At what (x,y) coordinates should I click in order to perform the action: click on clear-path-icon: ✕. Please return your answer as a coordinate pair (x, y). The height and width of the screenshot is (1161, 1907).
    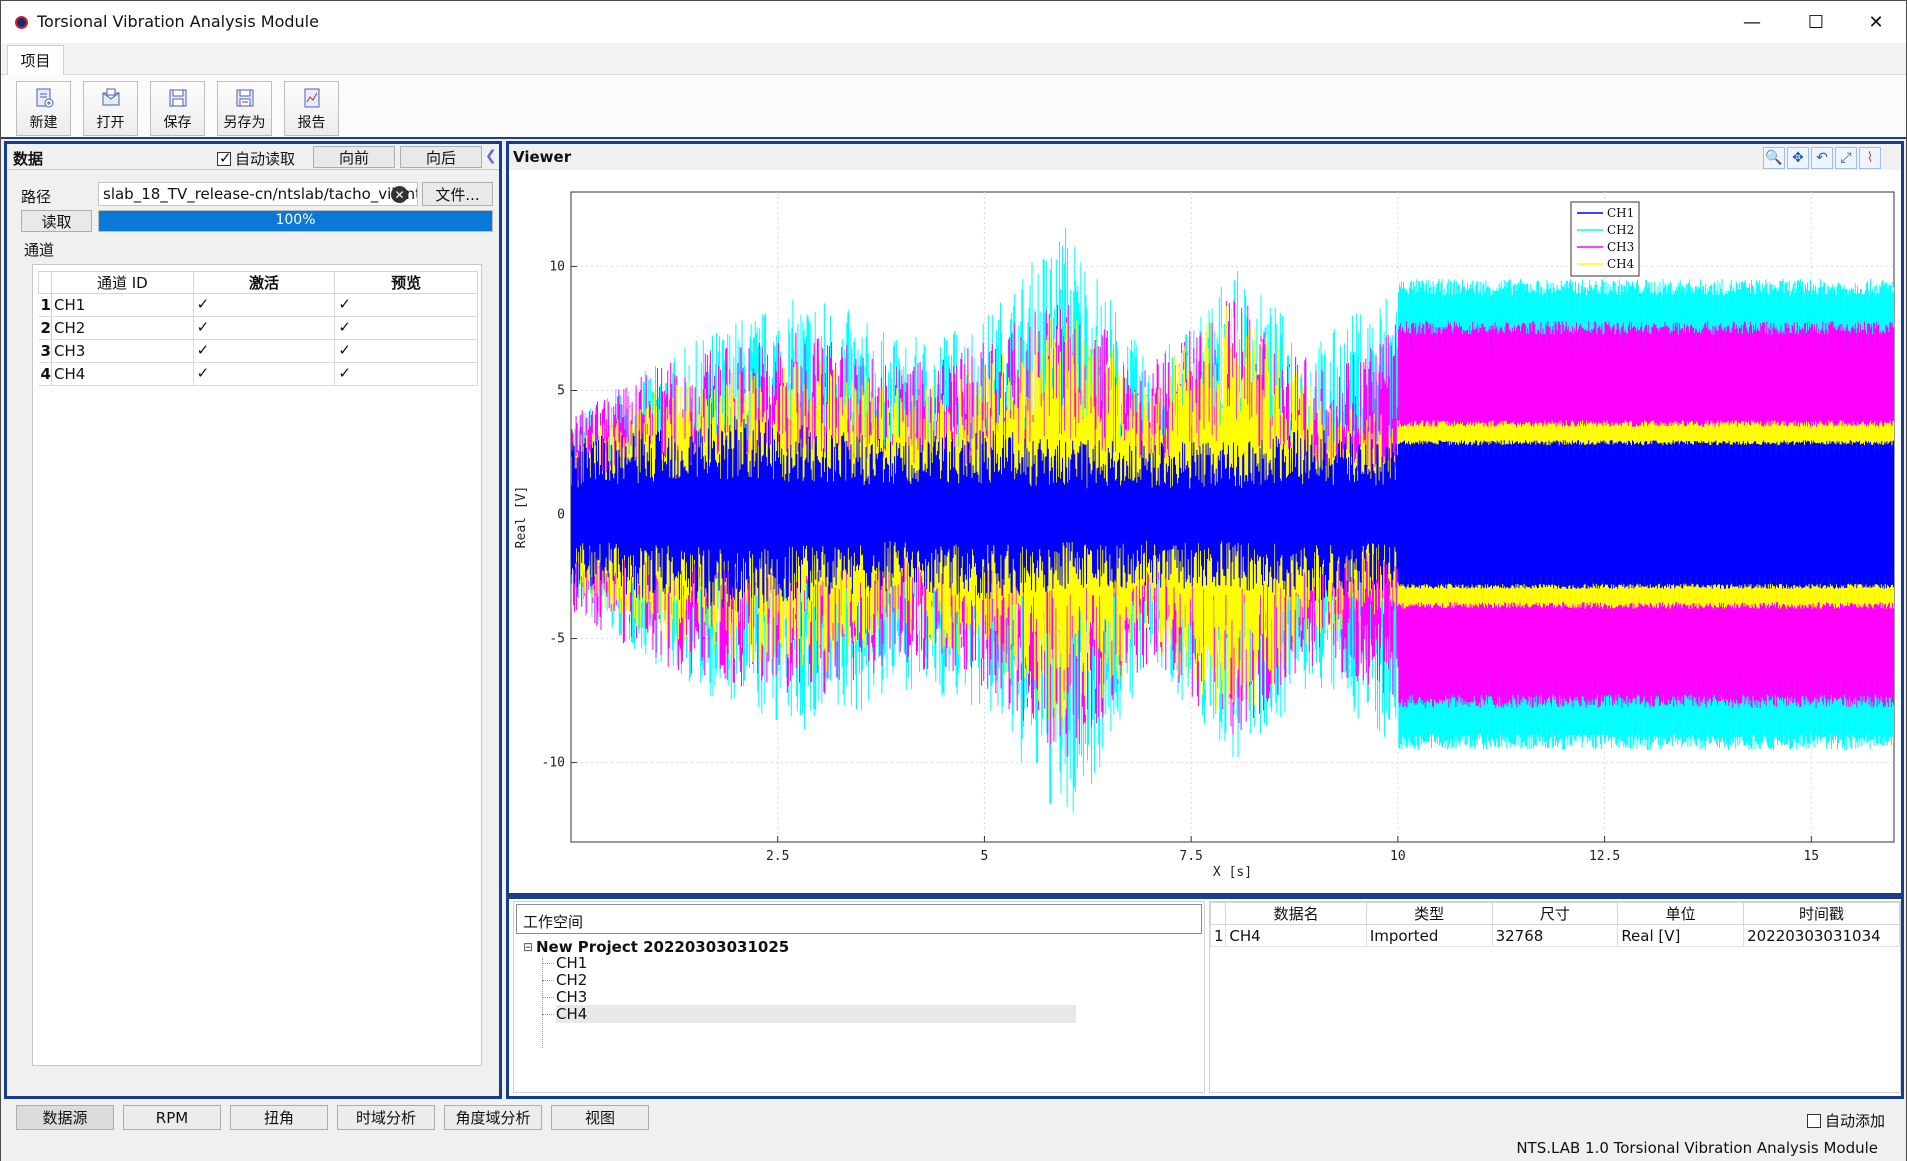
    Looking at the image, I should click on (399, 194).